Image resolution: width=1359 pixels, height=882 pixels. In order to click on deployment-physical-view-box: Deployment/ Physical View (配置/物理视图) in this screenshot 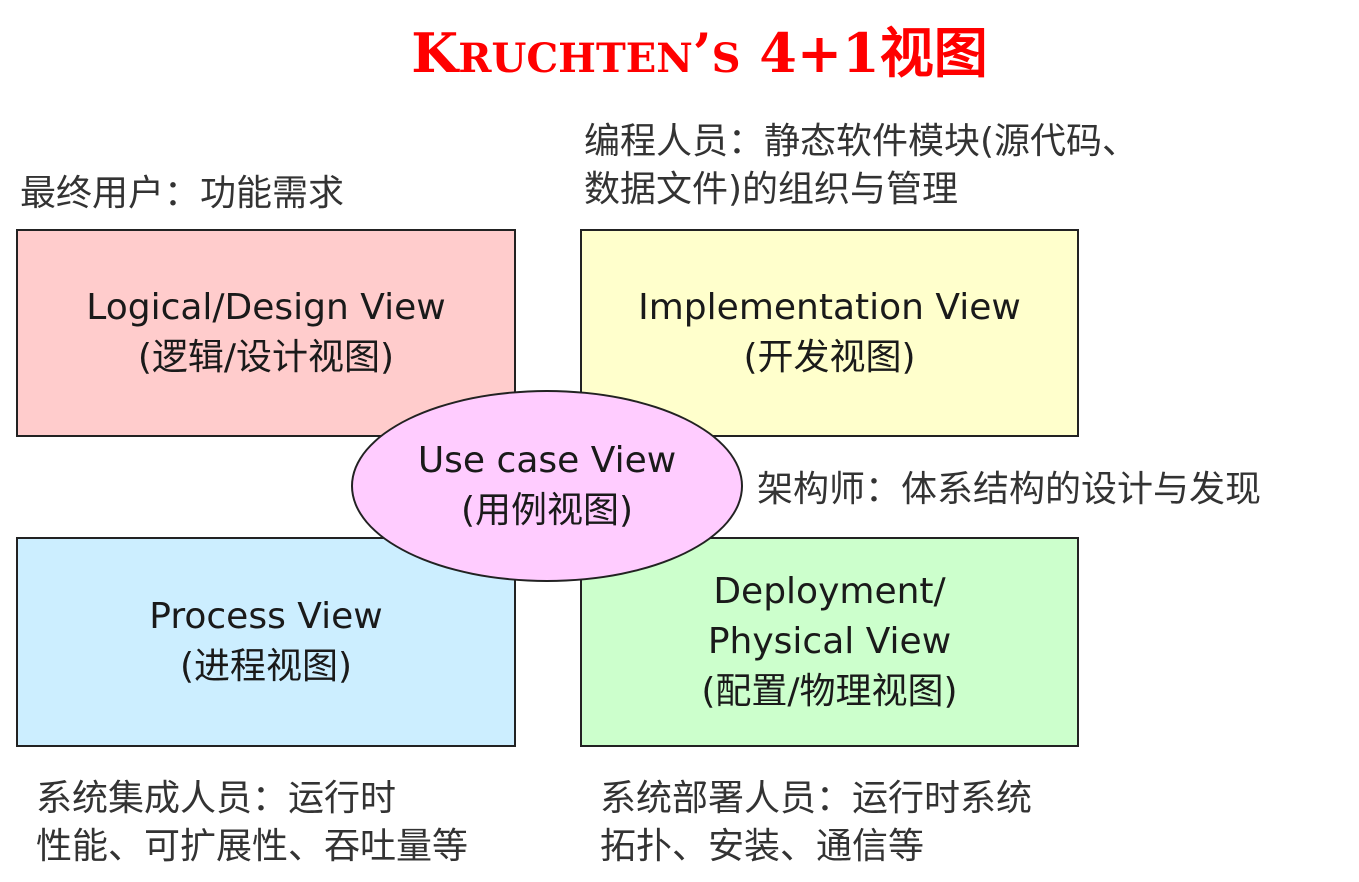, I will do `click(829, 642)`.